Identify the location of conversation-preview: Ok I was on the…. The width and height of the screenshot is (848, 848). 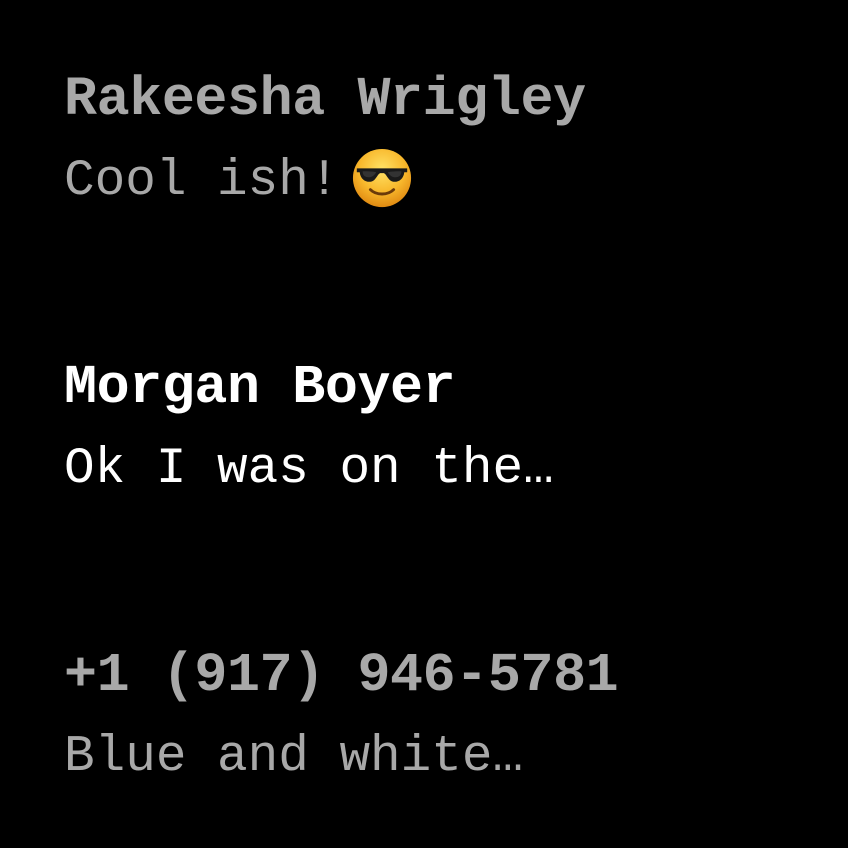
(449, 470).